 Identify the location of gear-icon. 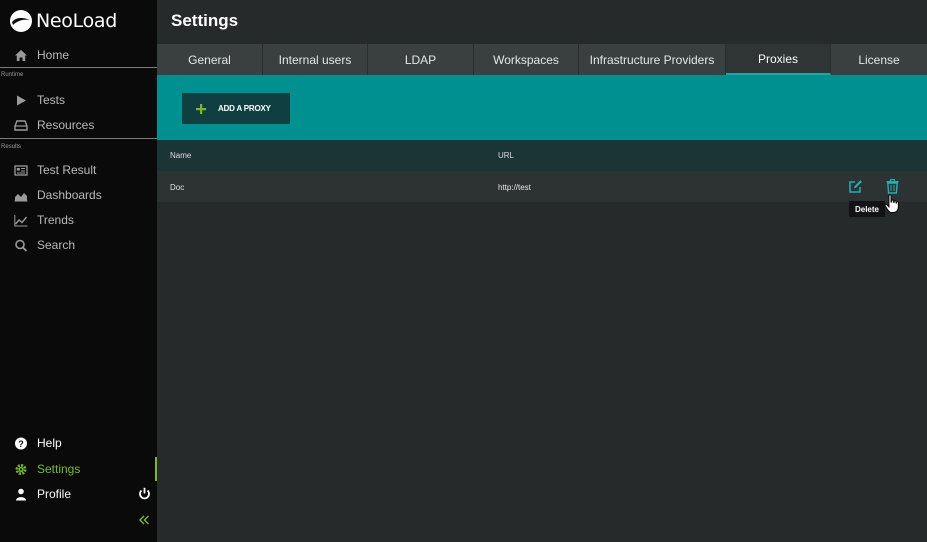
(21, 469).